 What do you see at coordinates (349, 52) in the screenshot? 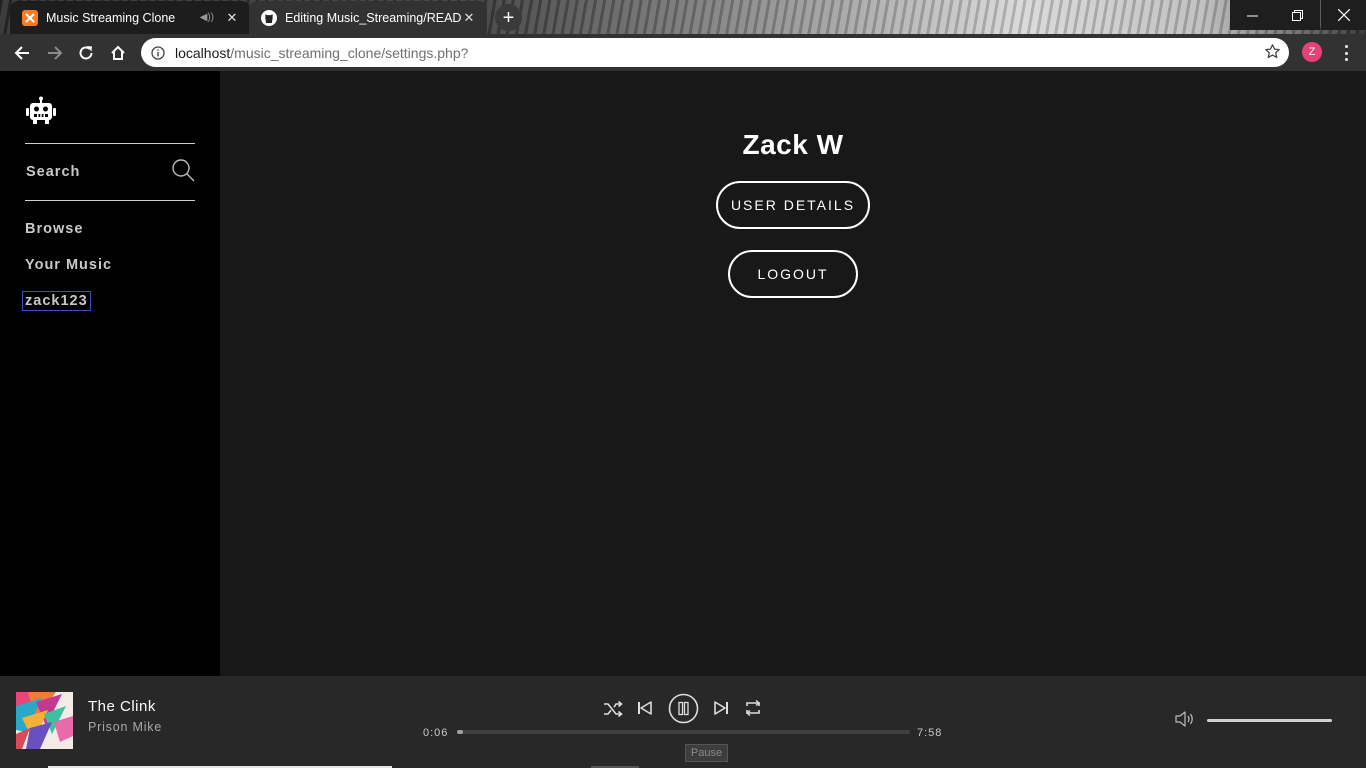
I see `url-path: /music_streaming_clone/settings.php?` at bounding box center [349, 52].